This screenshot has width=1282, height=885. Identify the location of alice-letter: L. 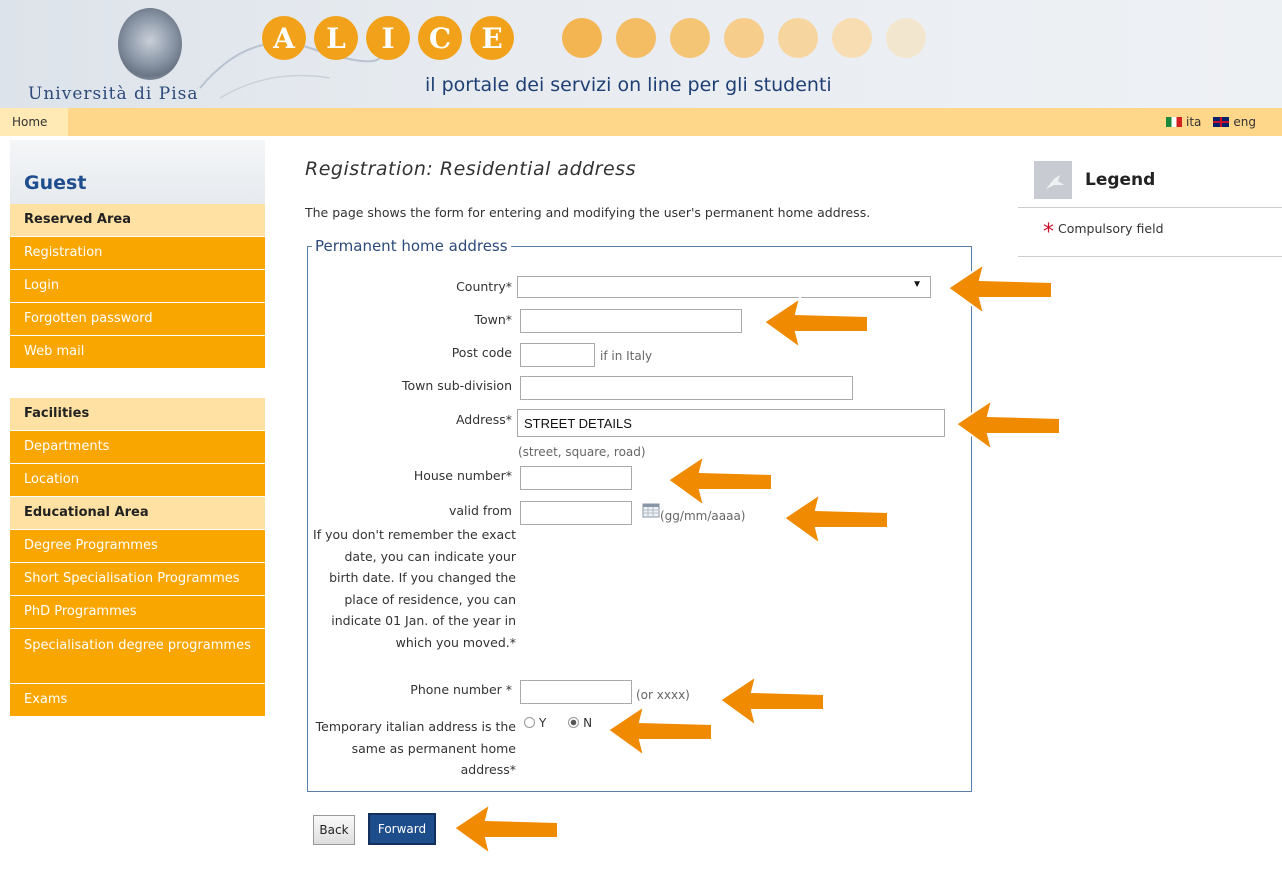
(336, 38).